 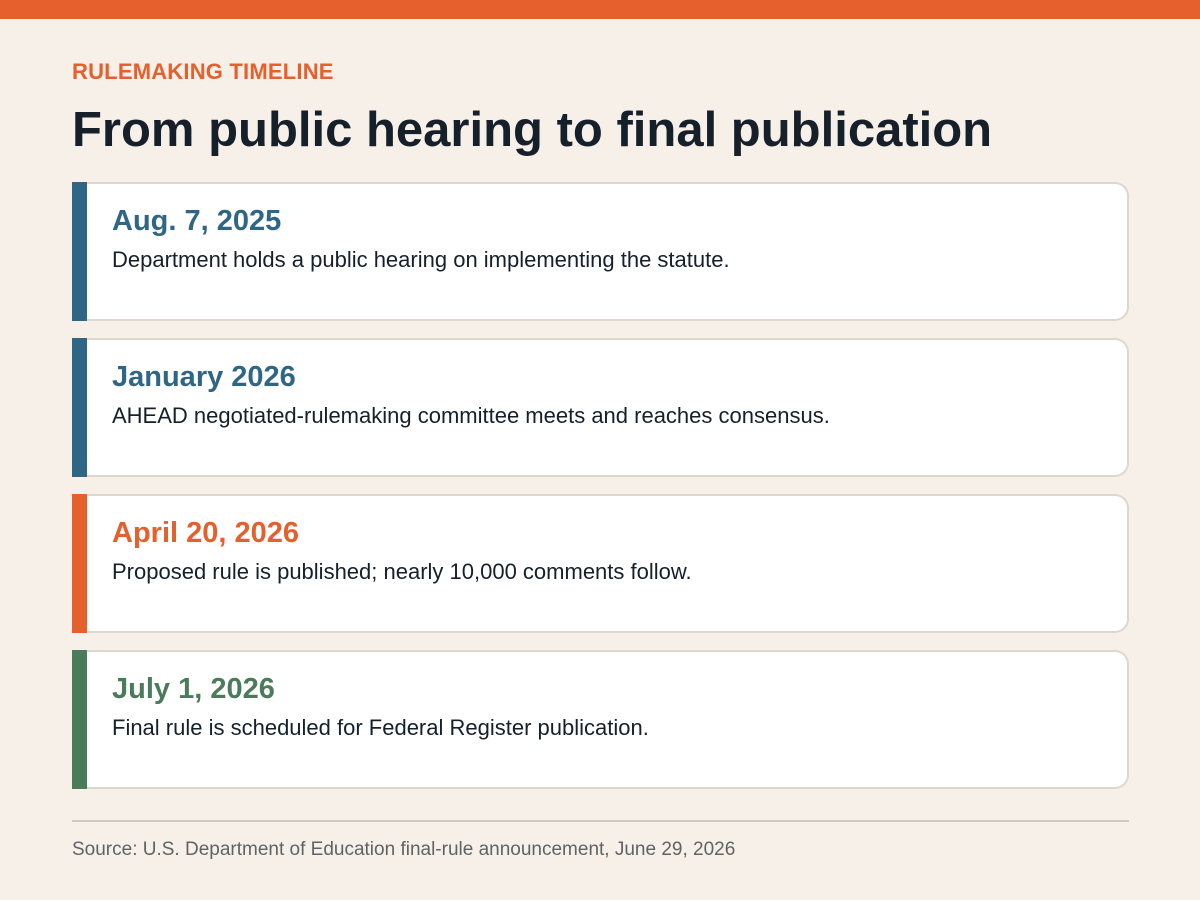 I want to click on event-date: January 2026, so click(x=204, y=377).